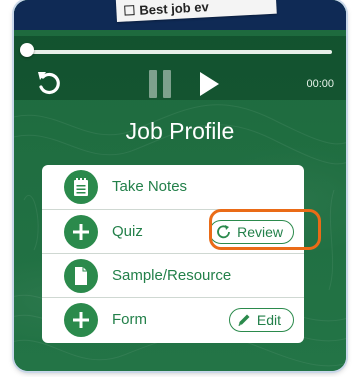 The height and width of the screenshot is (377, 360). I want to click on refresh-icon, so click(223, 232).